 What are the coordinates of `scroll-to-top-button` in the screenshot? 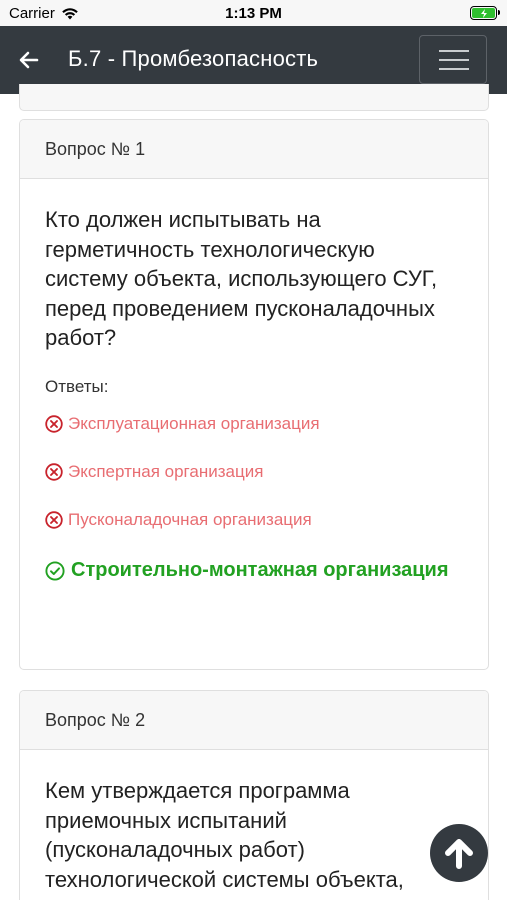 It's located at (459, 853).